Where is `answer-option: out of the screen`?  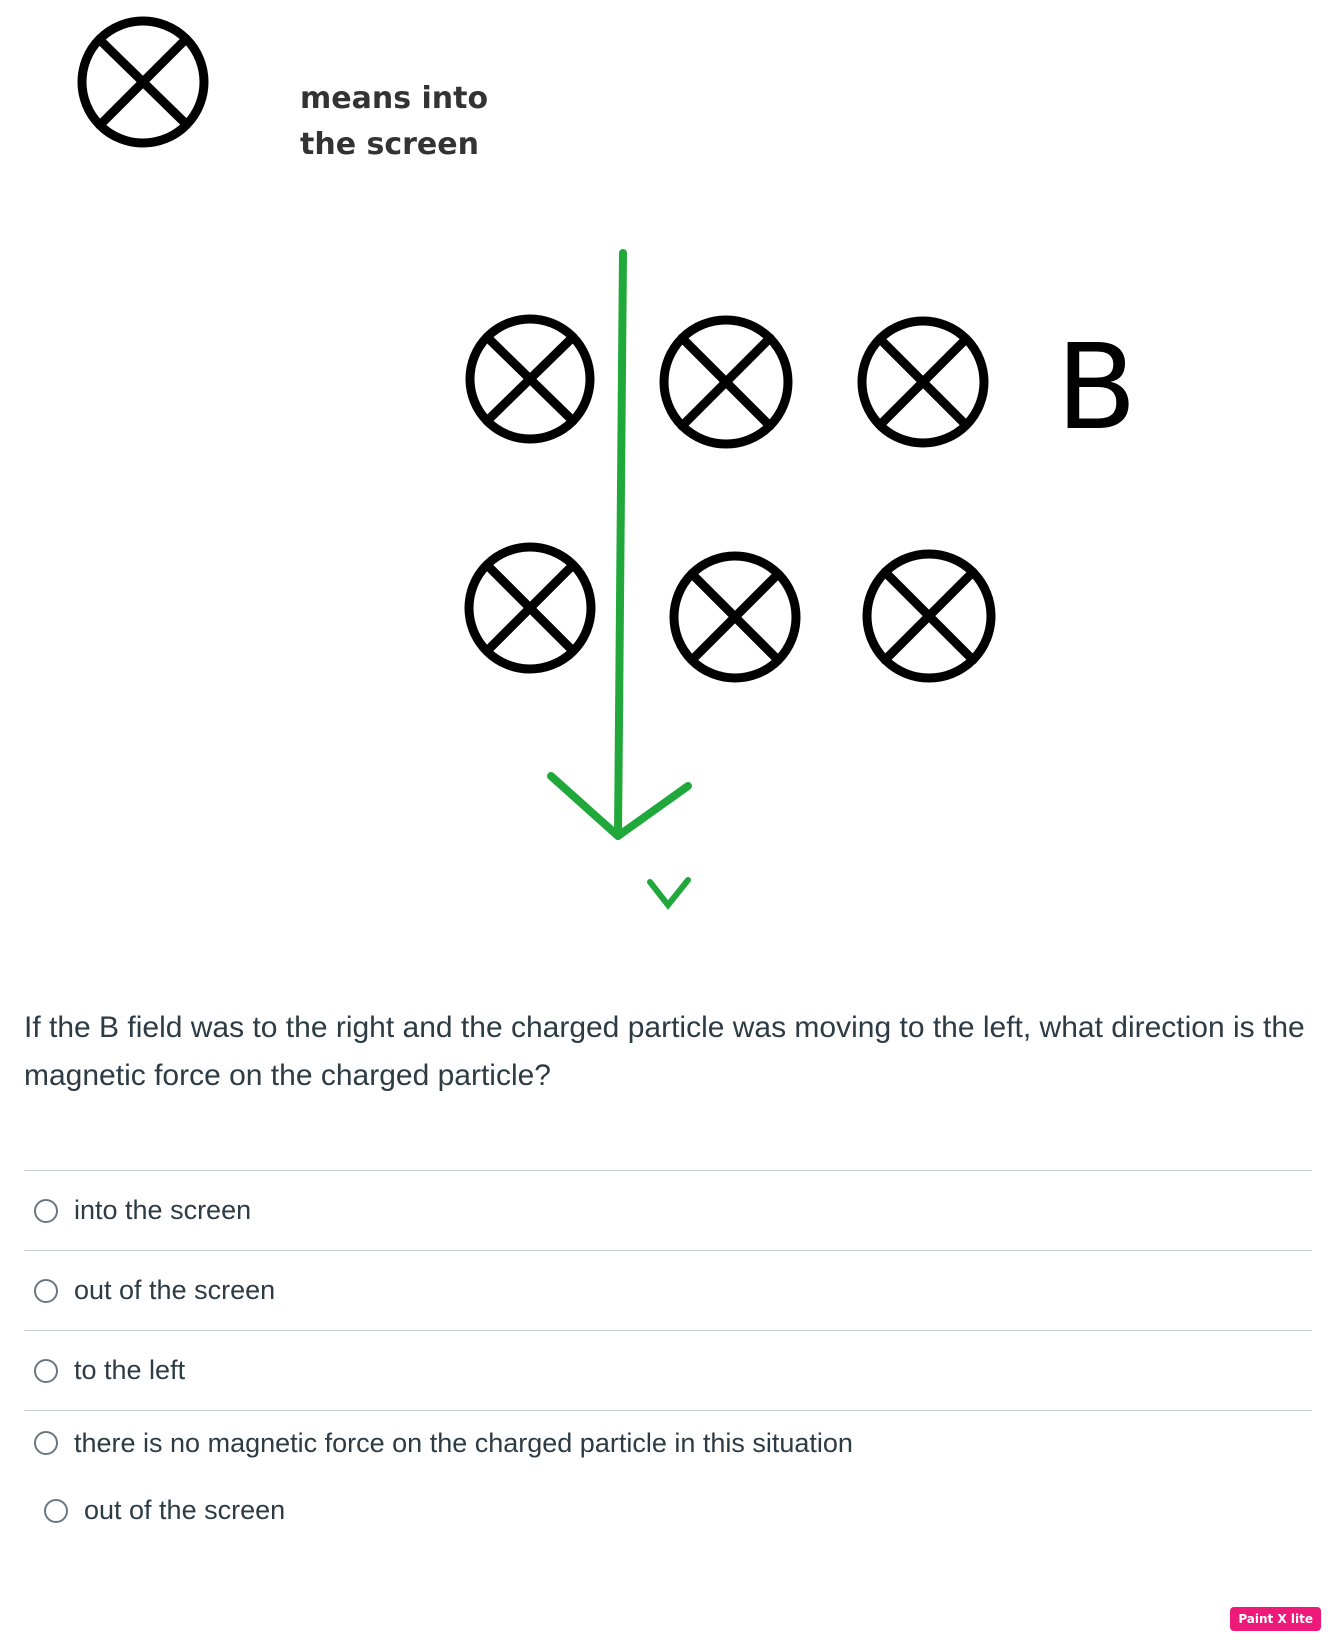
answer-option: out of the screen is located at coordinates (668, 1290).